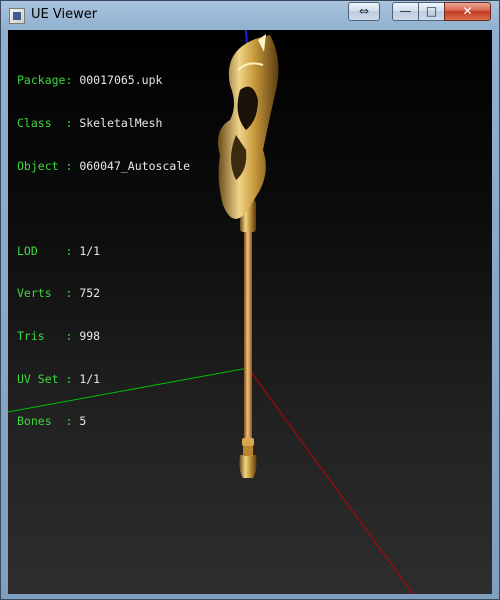 This screenshot has width=500, height=600. Describe the element at coordinates (431, 11) in the screenshot. I see `maximize-button: □` at that location.